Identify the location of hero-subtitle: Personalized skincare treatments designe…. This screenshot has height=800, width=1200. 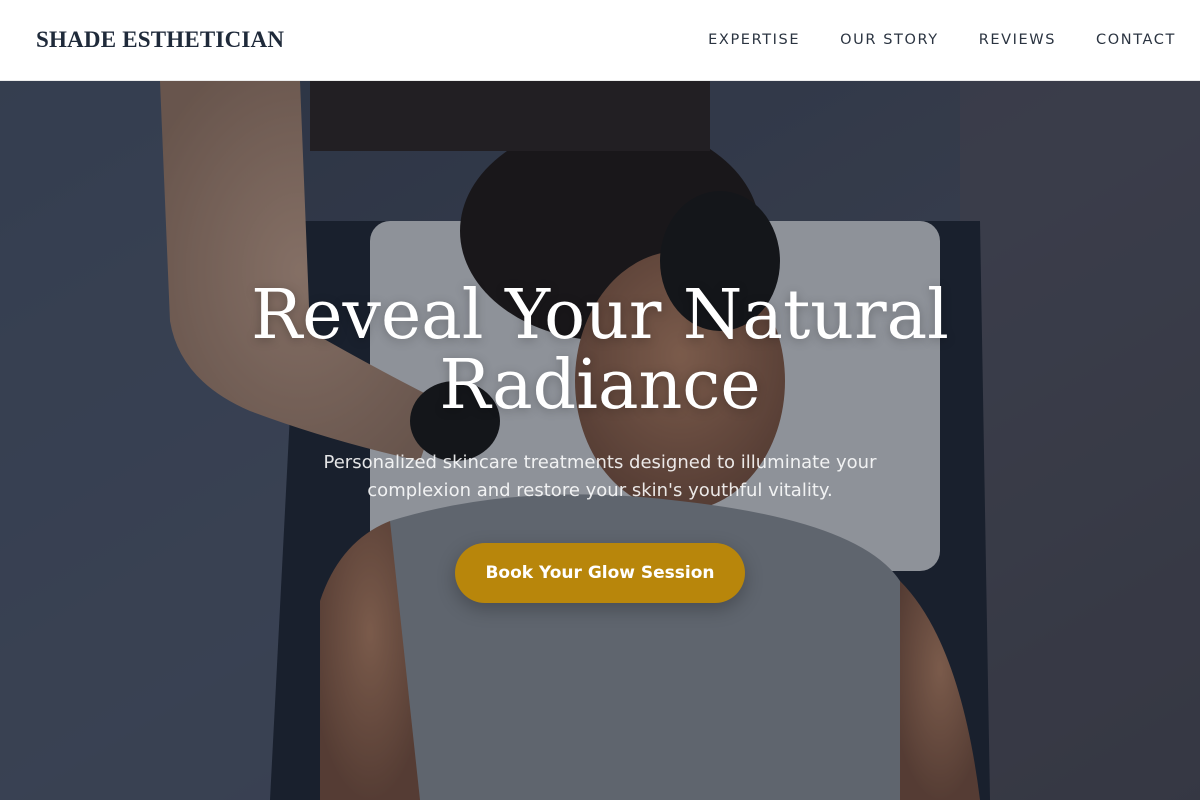
(600, 476).